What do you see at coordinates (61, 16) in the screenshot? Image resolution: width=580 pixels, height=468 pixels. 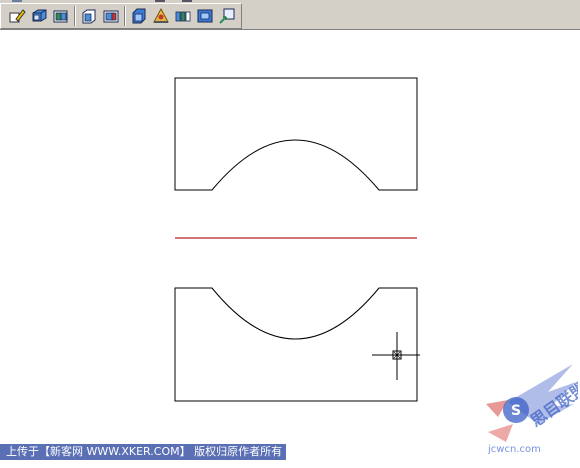 I see `solid-wedge-icon` at bounding box center [61, 16].